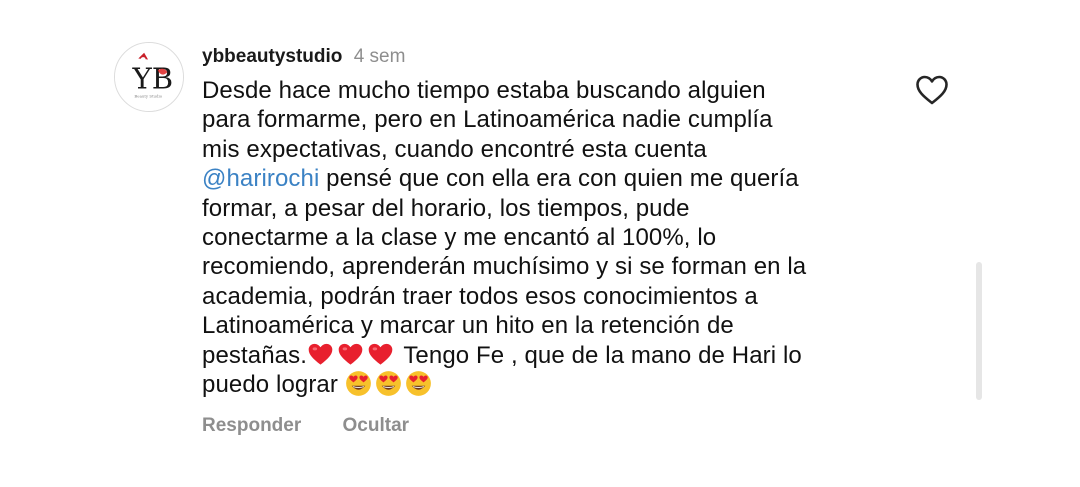 The width and height of the screenshot is (1080, 487). I want to click on avatar: YB Beauty Studio, so click(149, 77).